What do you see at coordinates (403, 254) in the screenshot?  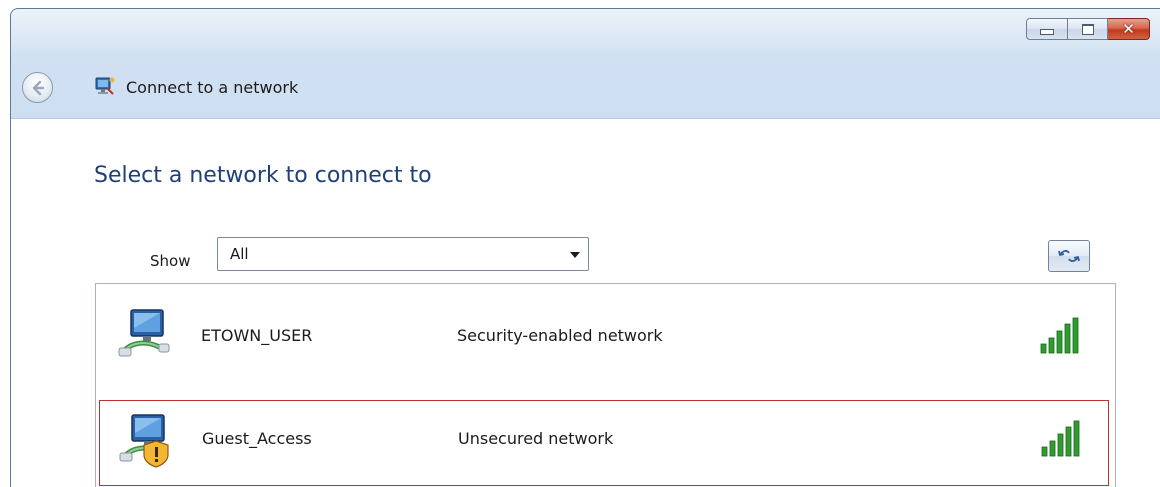 I see `show-filter-dropdown: All` at bounding box center [403, 254].